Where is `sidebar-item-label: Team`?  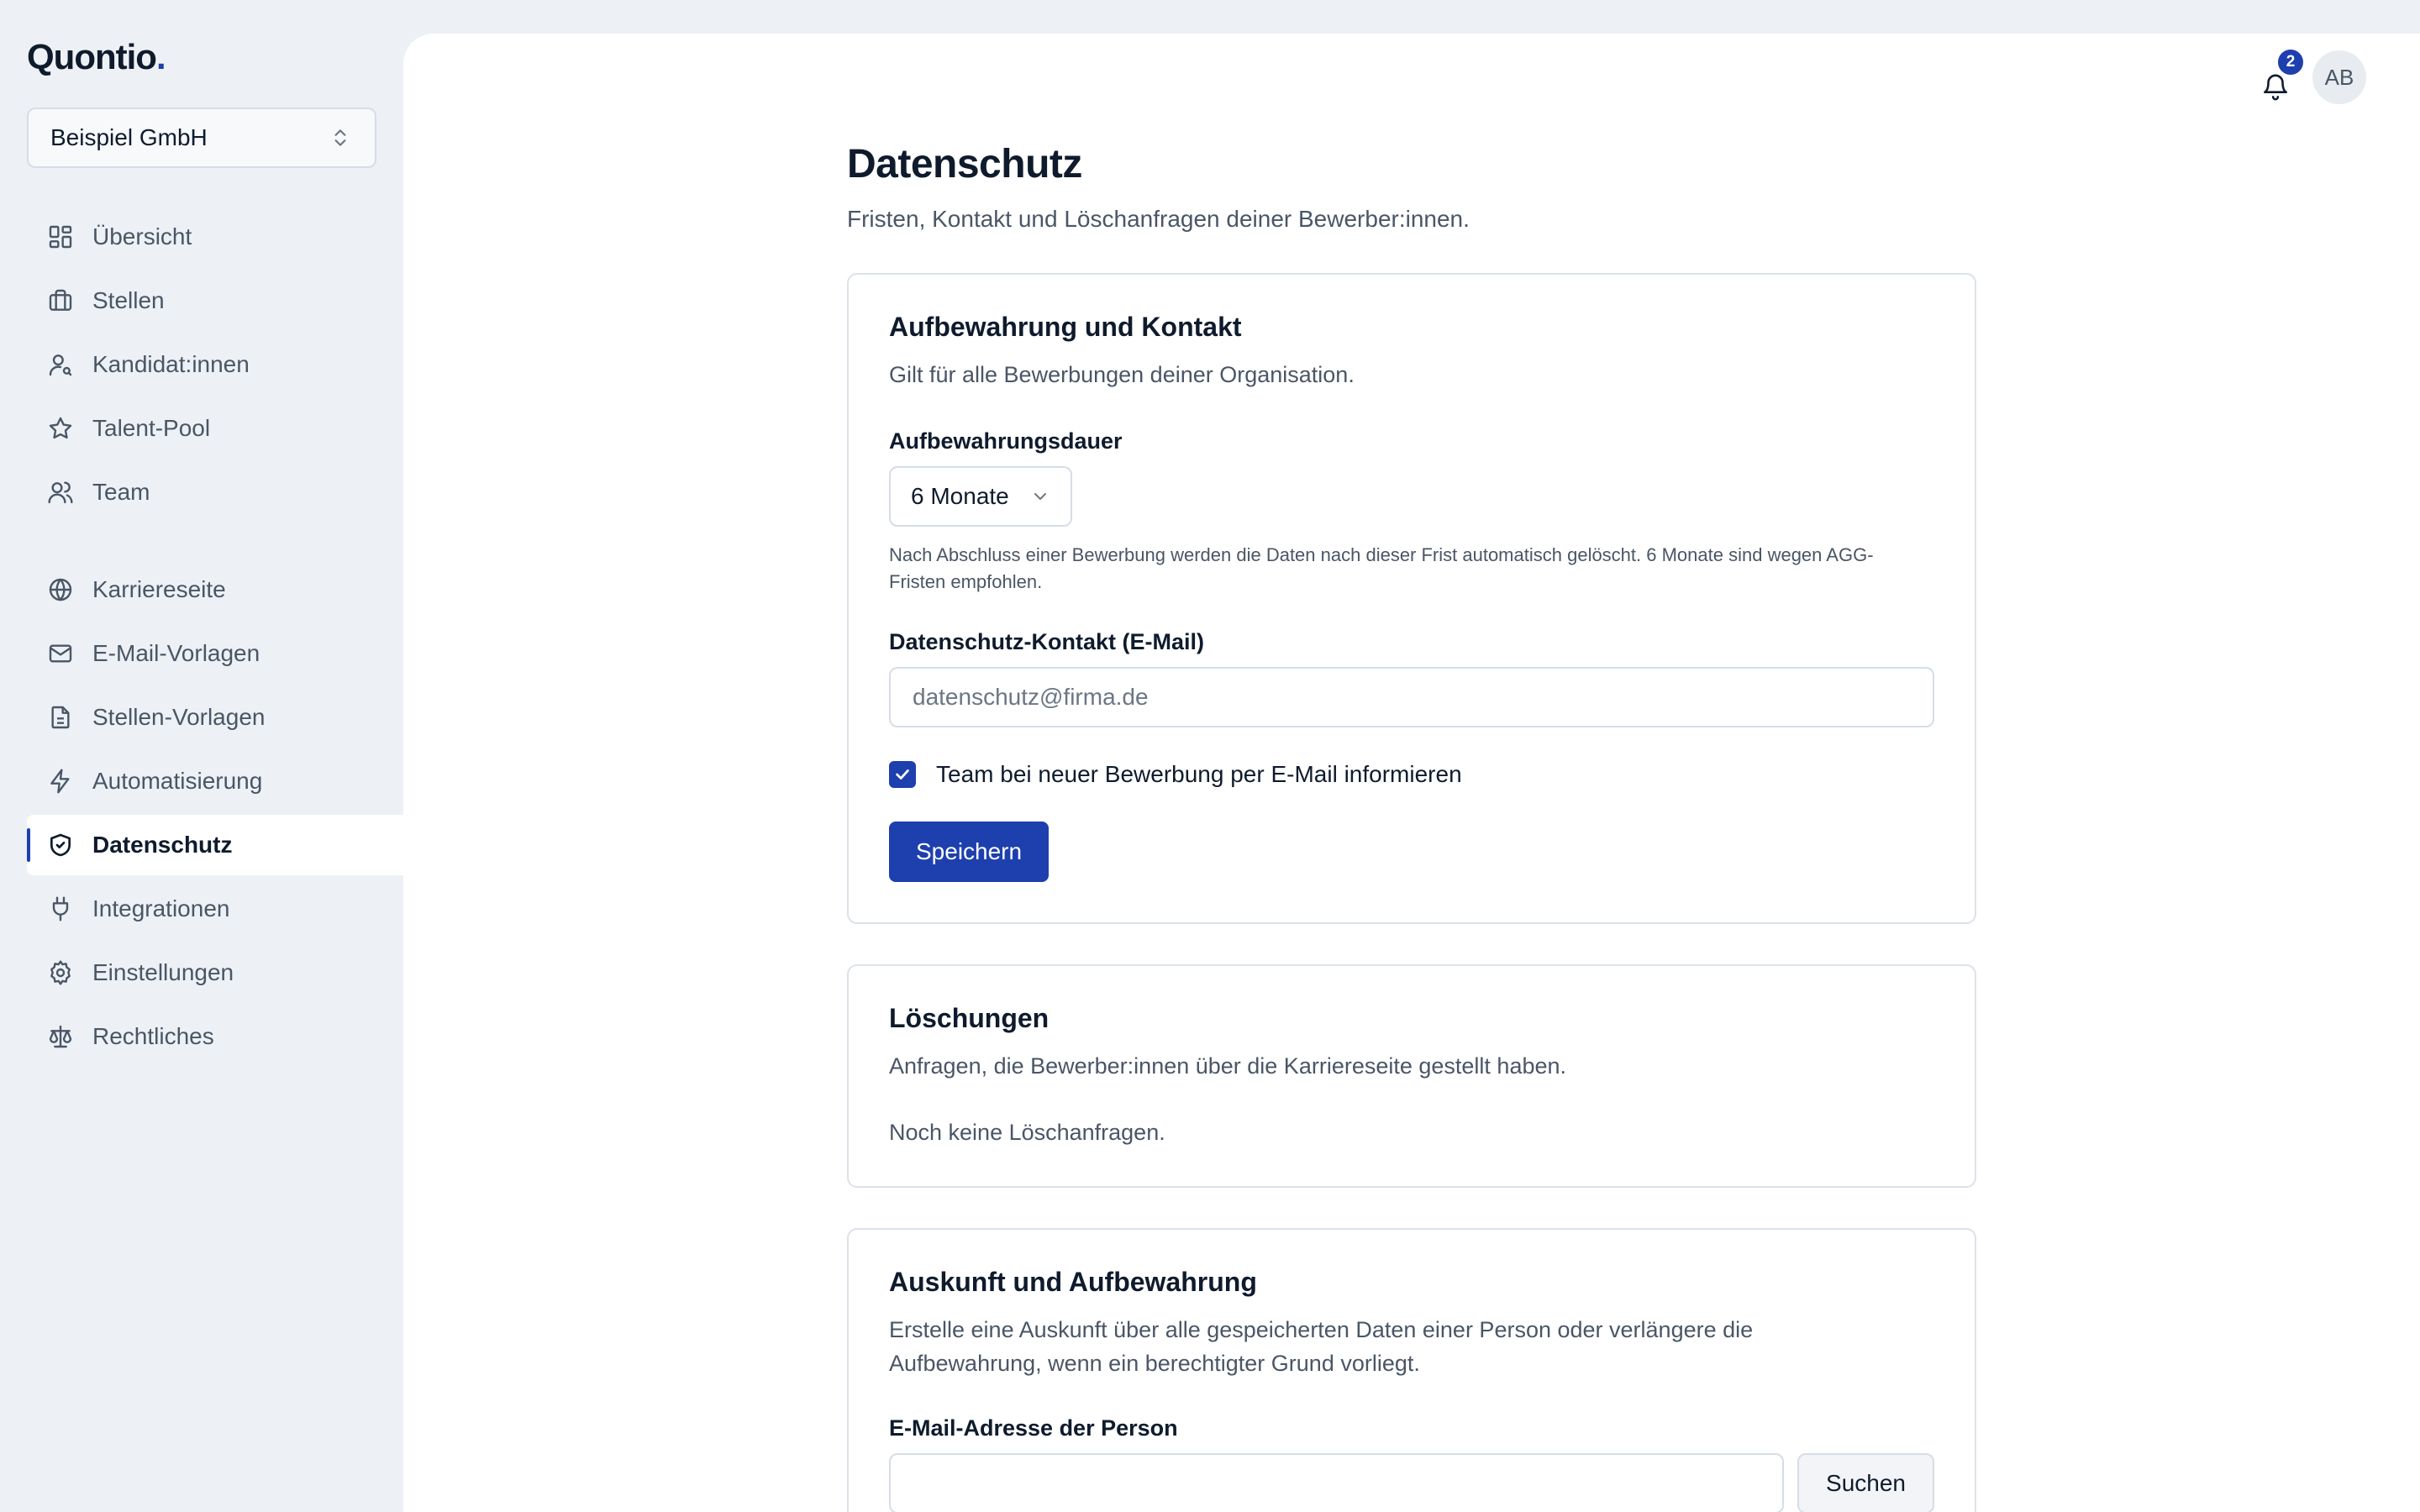
sidebar-item-label: Team is located at coordinates (121, 492).